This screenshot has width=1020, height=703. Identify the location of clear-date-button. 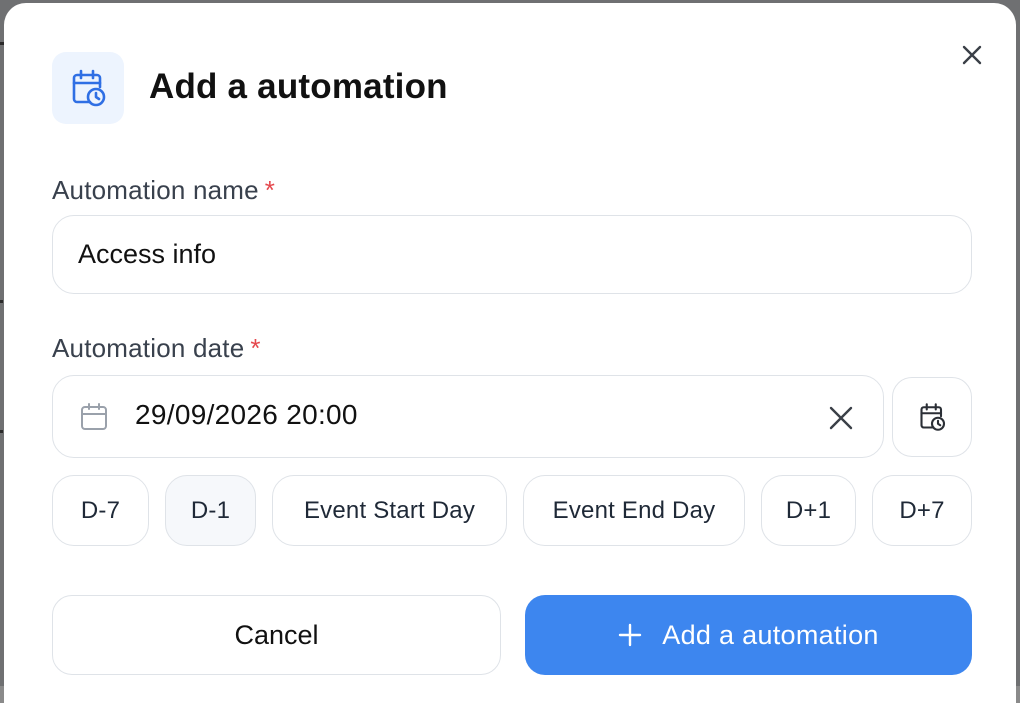
(841, 418).